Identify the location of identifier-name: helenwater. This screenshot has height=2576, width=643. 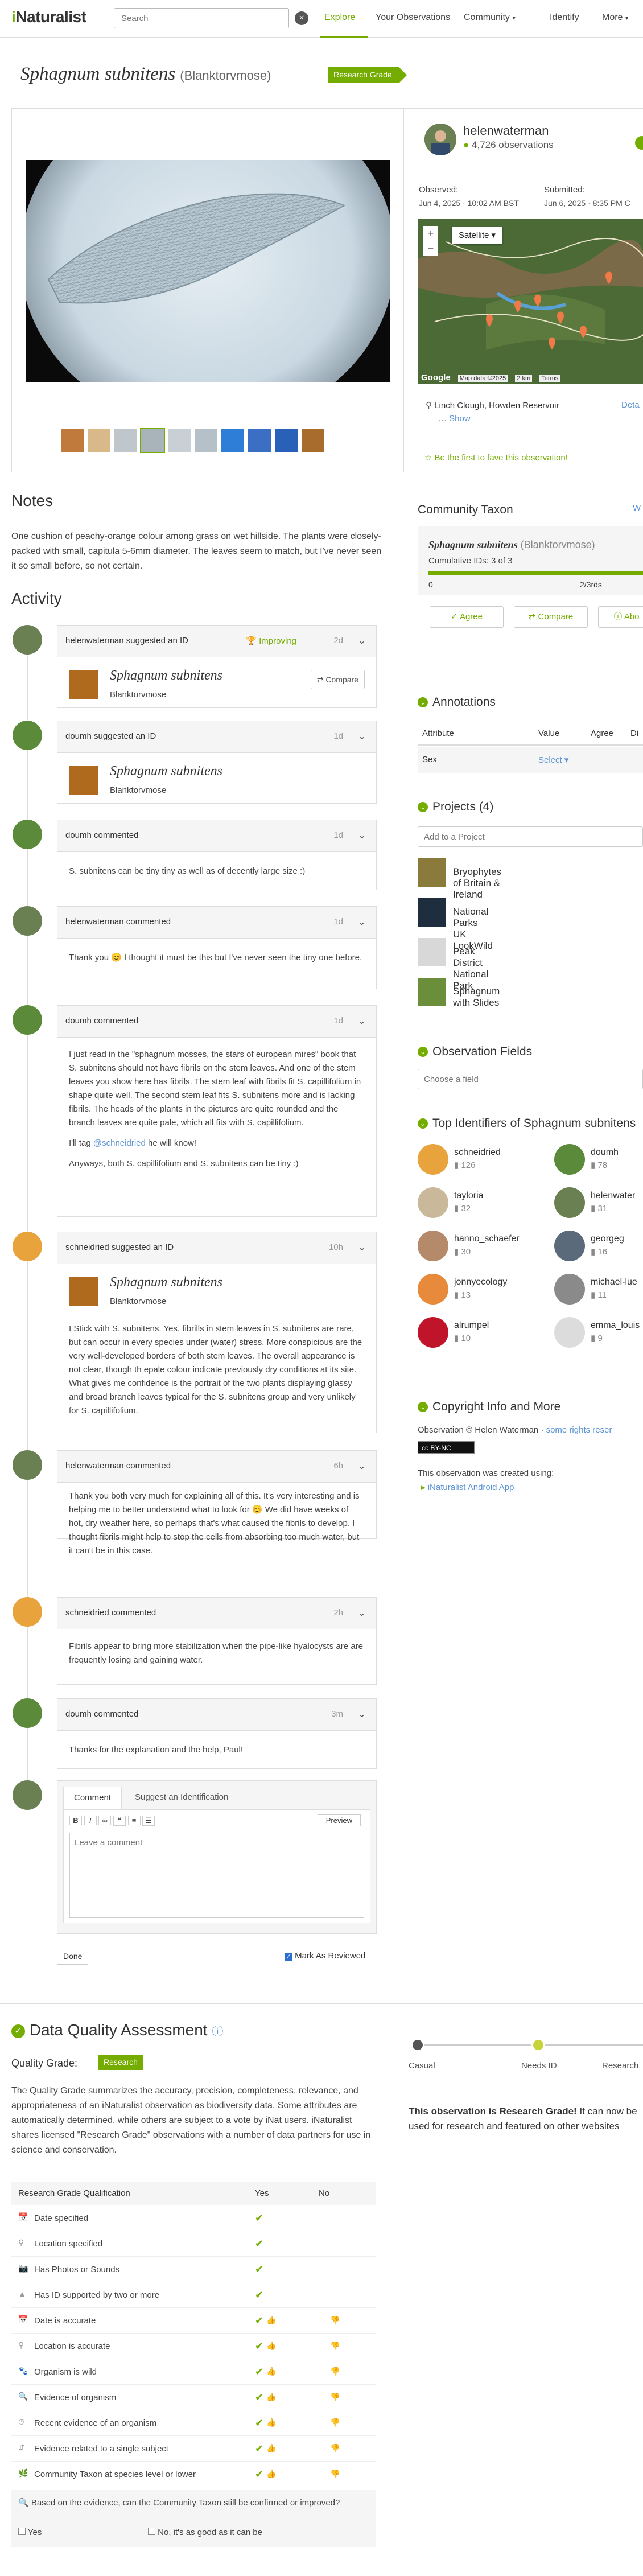
(613, 1196).